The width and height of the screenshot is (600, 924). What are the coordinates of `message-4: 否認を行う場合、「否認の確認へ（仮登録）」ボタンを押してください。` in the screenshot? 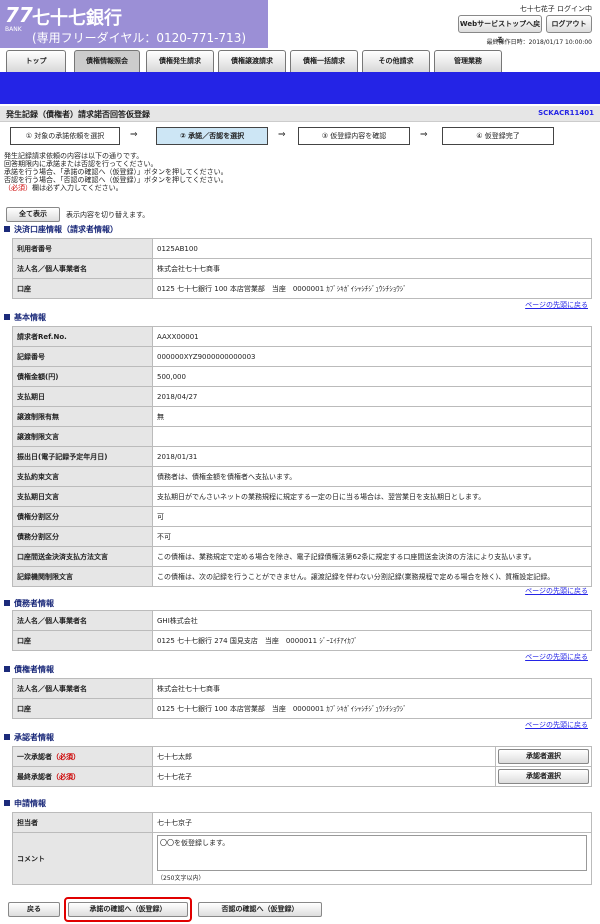 It's located at (116, 180).